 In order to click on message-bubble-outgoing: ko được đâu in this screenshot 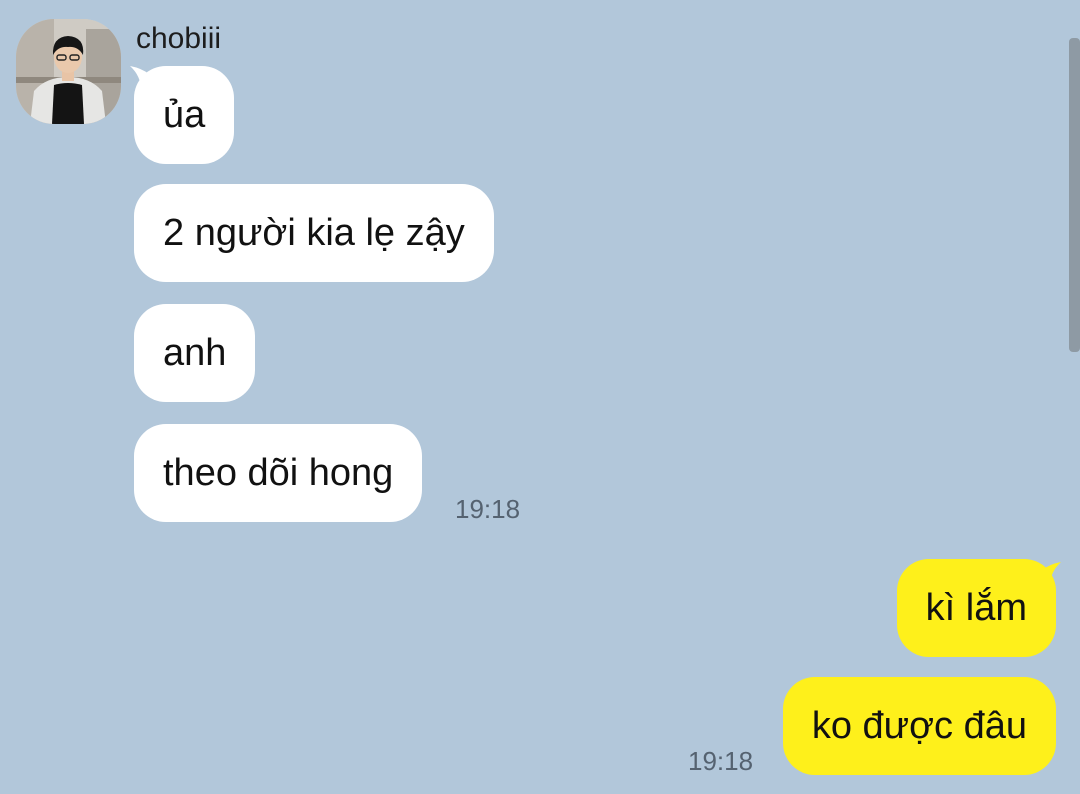, I will do `click(919, 726)`.